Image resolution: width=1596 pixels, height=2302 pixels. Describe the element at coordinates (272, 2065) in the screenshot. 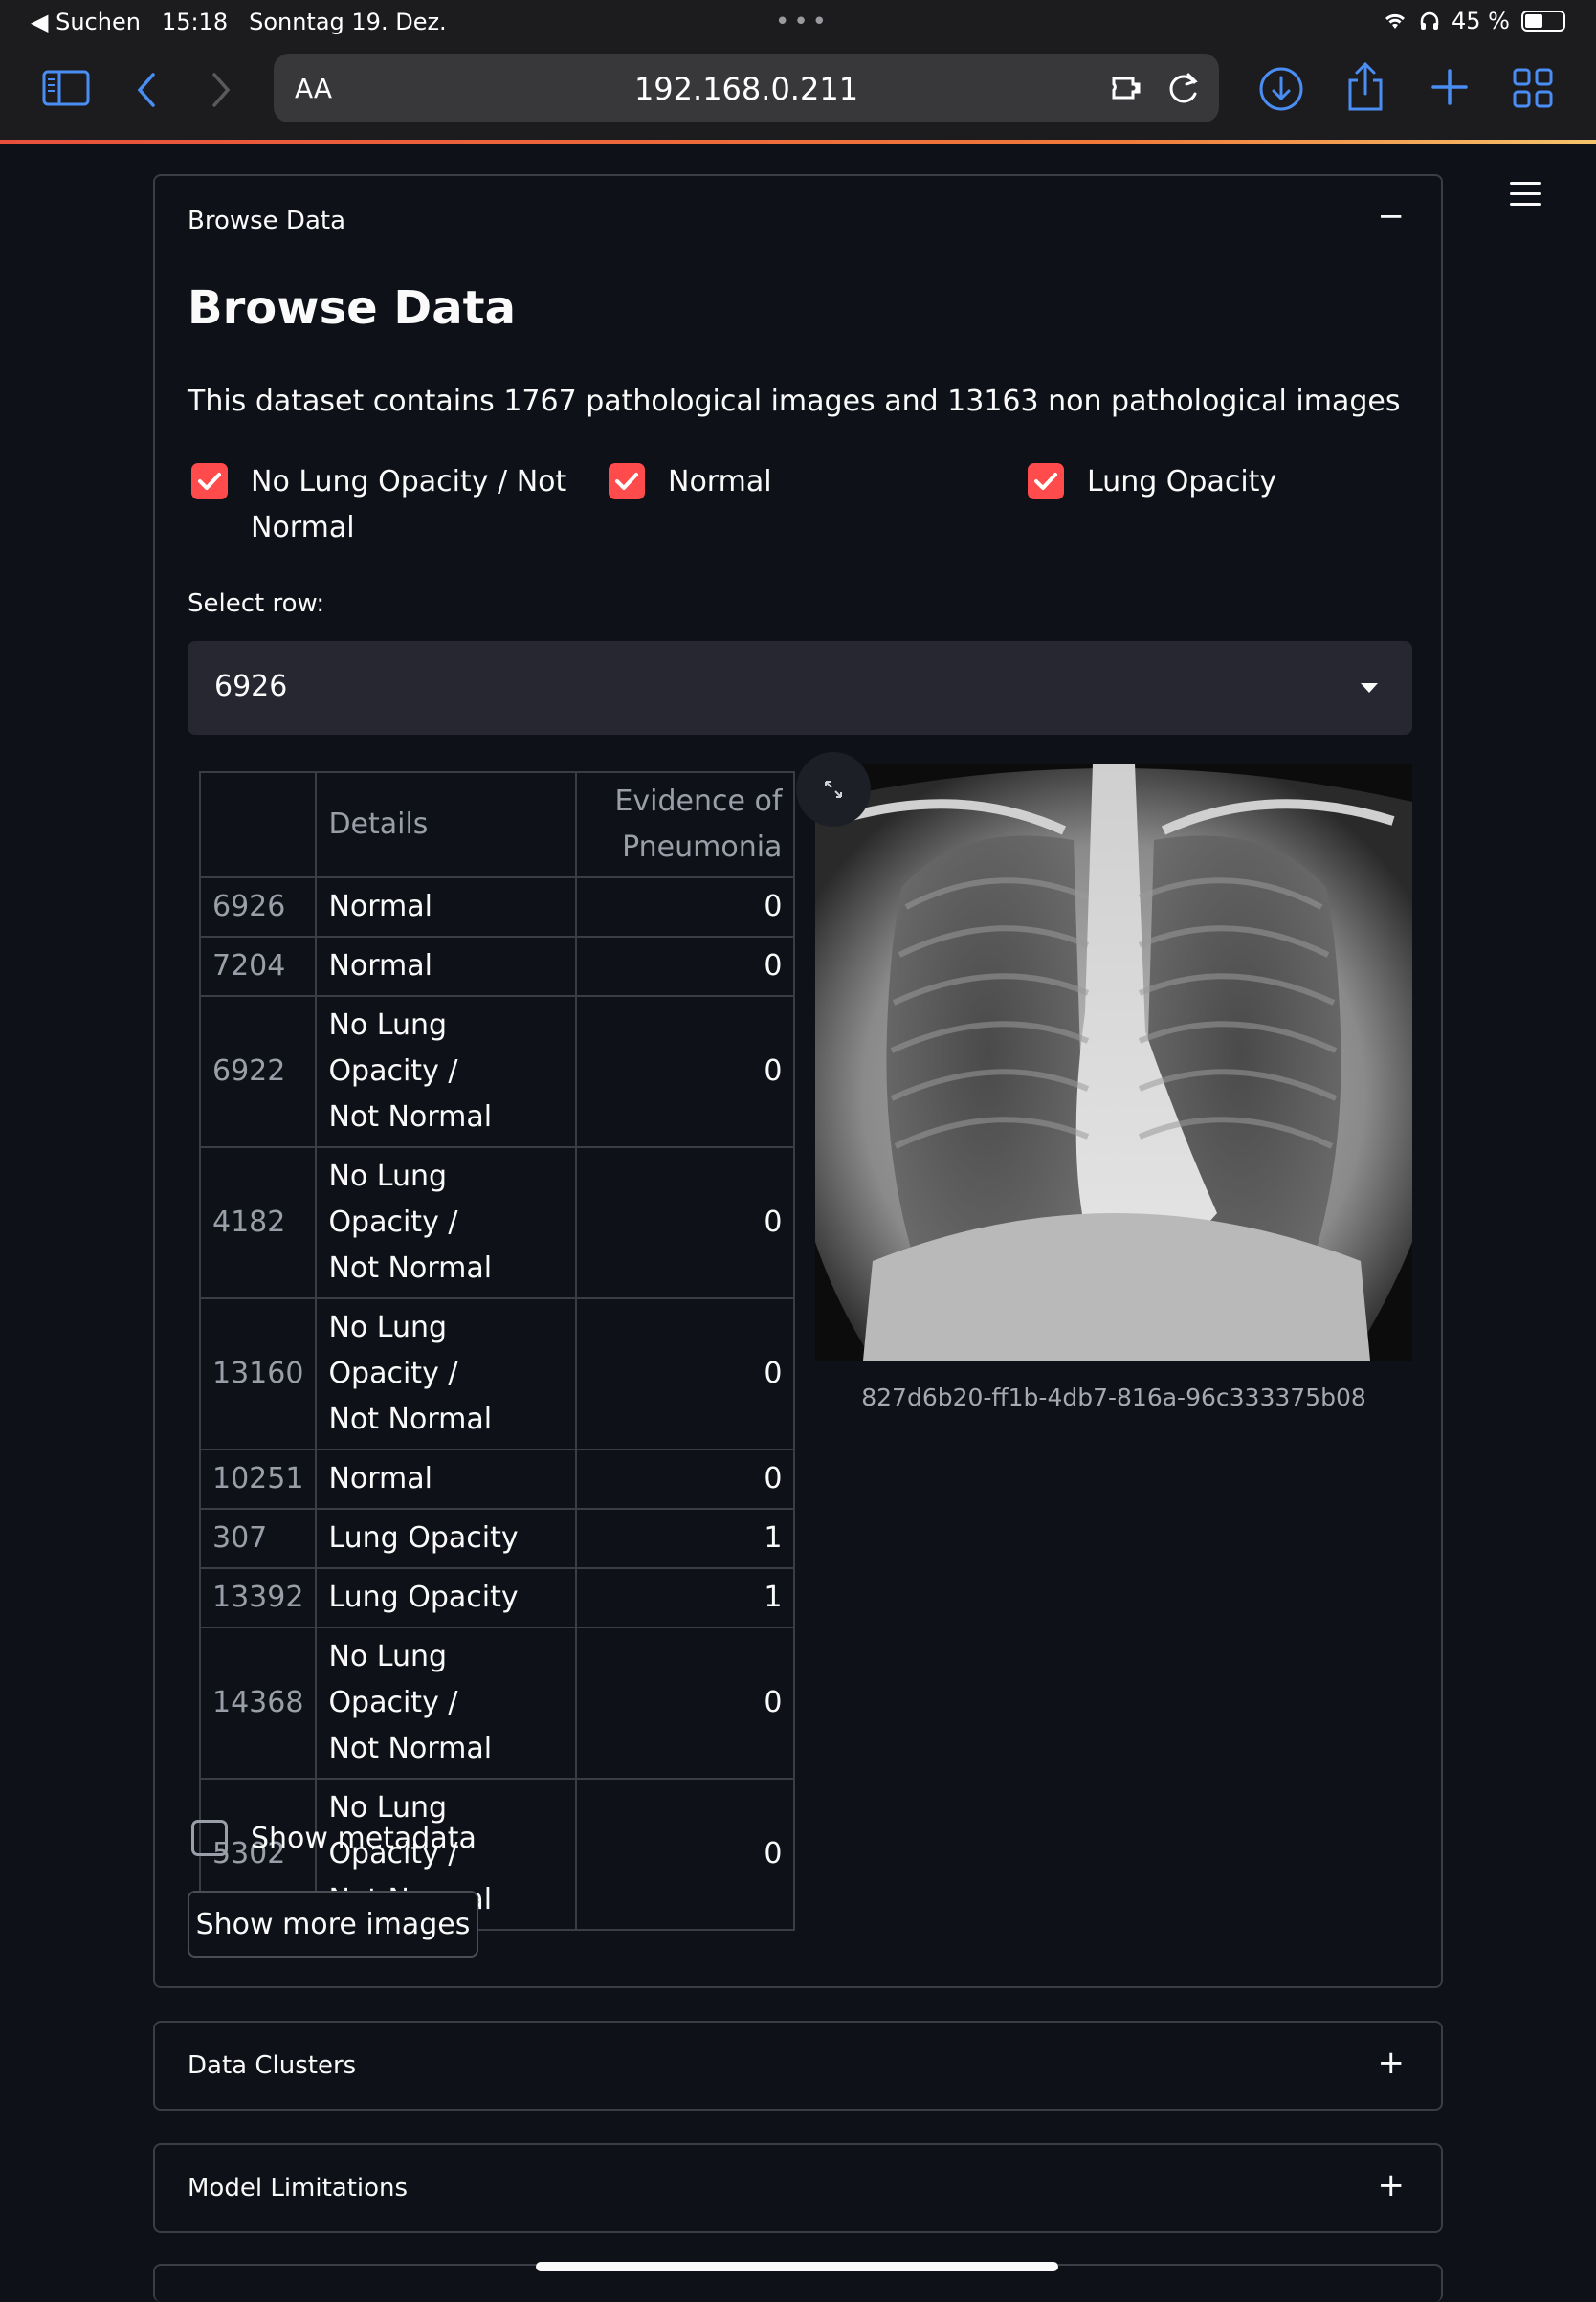

I see `expander-header: Data Clusters` at that location.